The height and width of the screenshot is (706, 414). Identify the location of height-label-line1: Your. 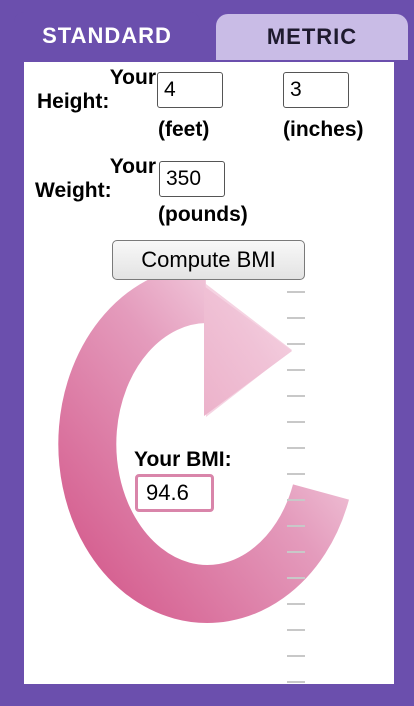
(132, 77).